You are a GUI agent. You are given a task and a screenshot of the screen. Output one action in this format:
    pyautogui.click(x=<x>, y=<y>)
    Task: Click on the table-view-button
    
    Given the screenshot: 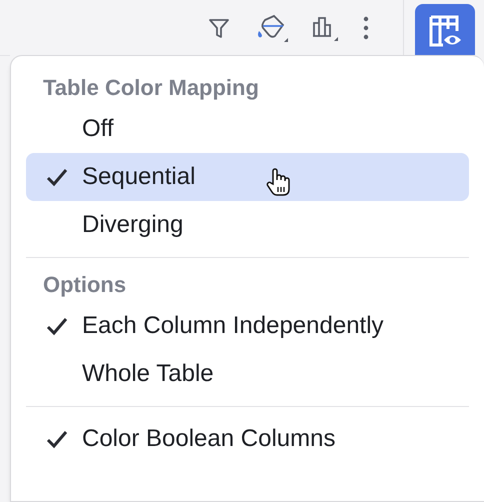 What is the action you would take?
    pyautogui.click(x=445, y=29)
    